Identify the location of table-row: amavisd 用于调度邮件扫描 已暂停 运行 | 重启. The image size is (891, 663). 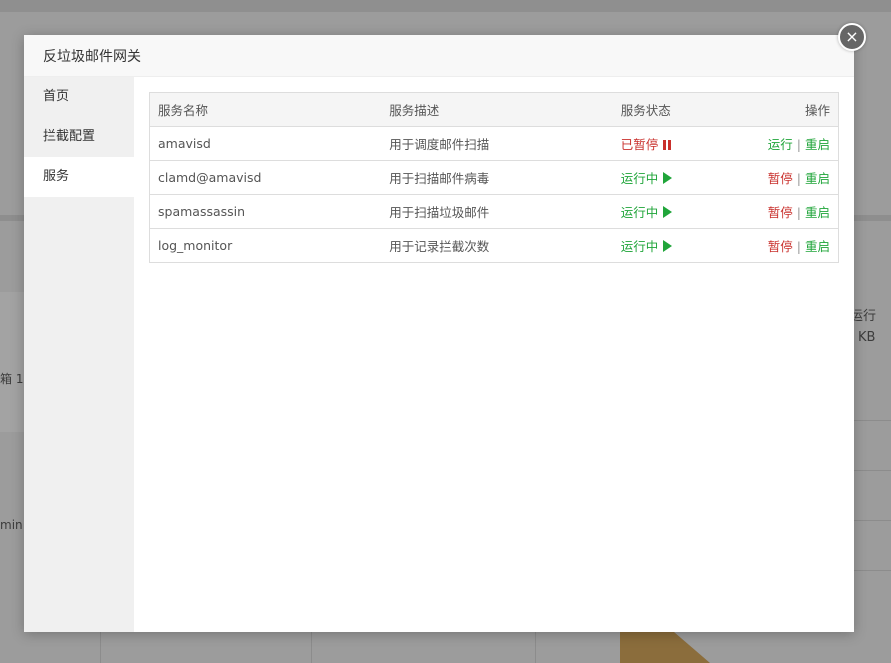
(494, 143).